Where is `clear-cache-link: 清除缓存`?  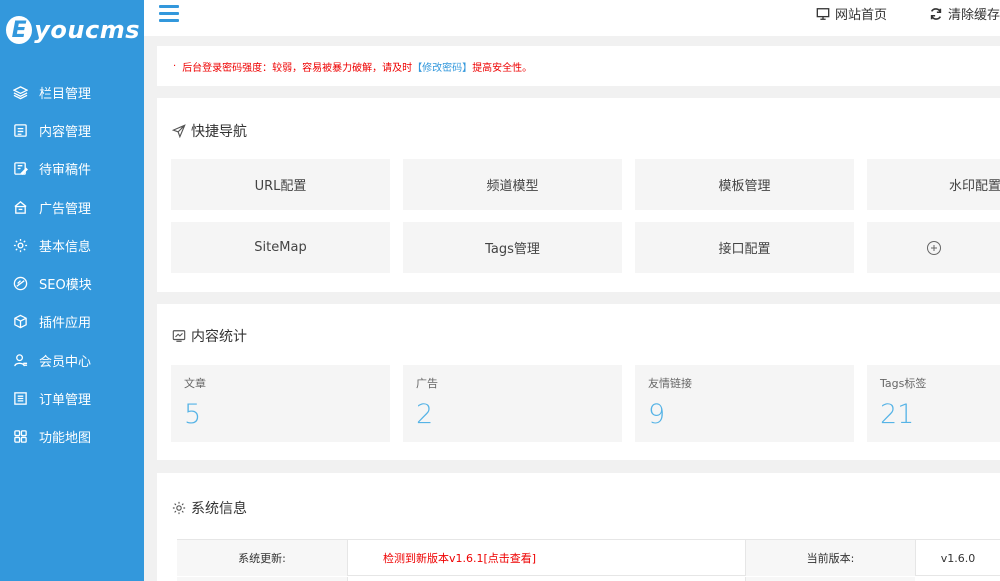
clear-cache-link: 清除缓存 is located at coordinates (964, 13).